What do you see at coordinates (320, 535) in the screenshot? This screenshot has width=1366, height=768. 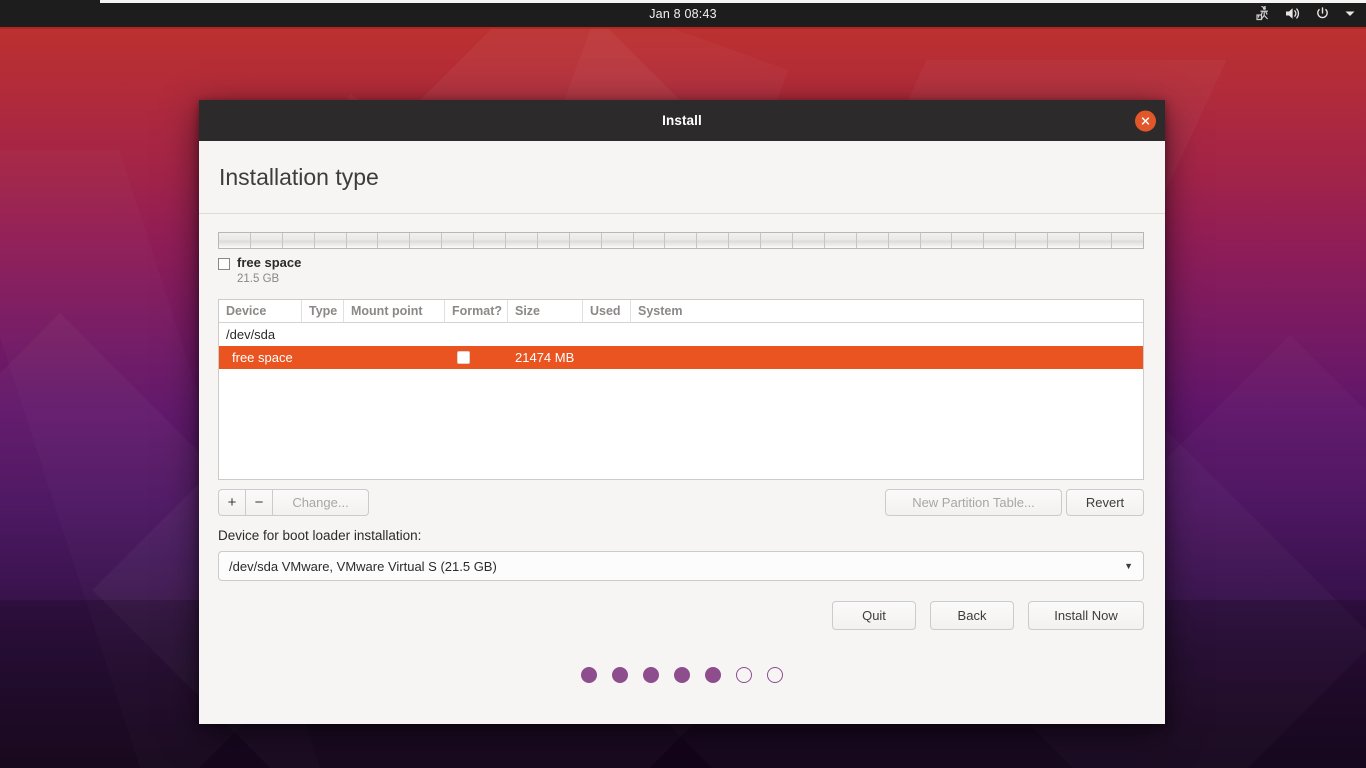 I see `boot-loader-label: Device for boot loader installation:` at bounding box center [320, 535].